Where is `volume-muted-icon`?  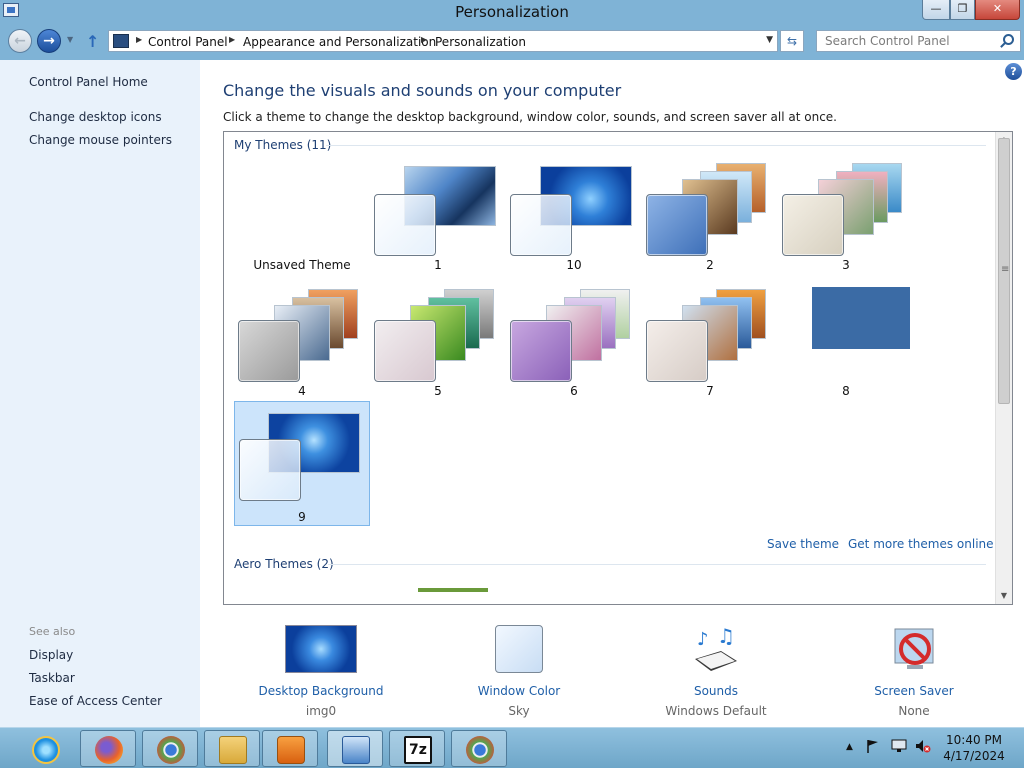
volume-muted-icon is located at coordinates (923, 746).